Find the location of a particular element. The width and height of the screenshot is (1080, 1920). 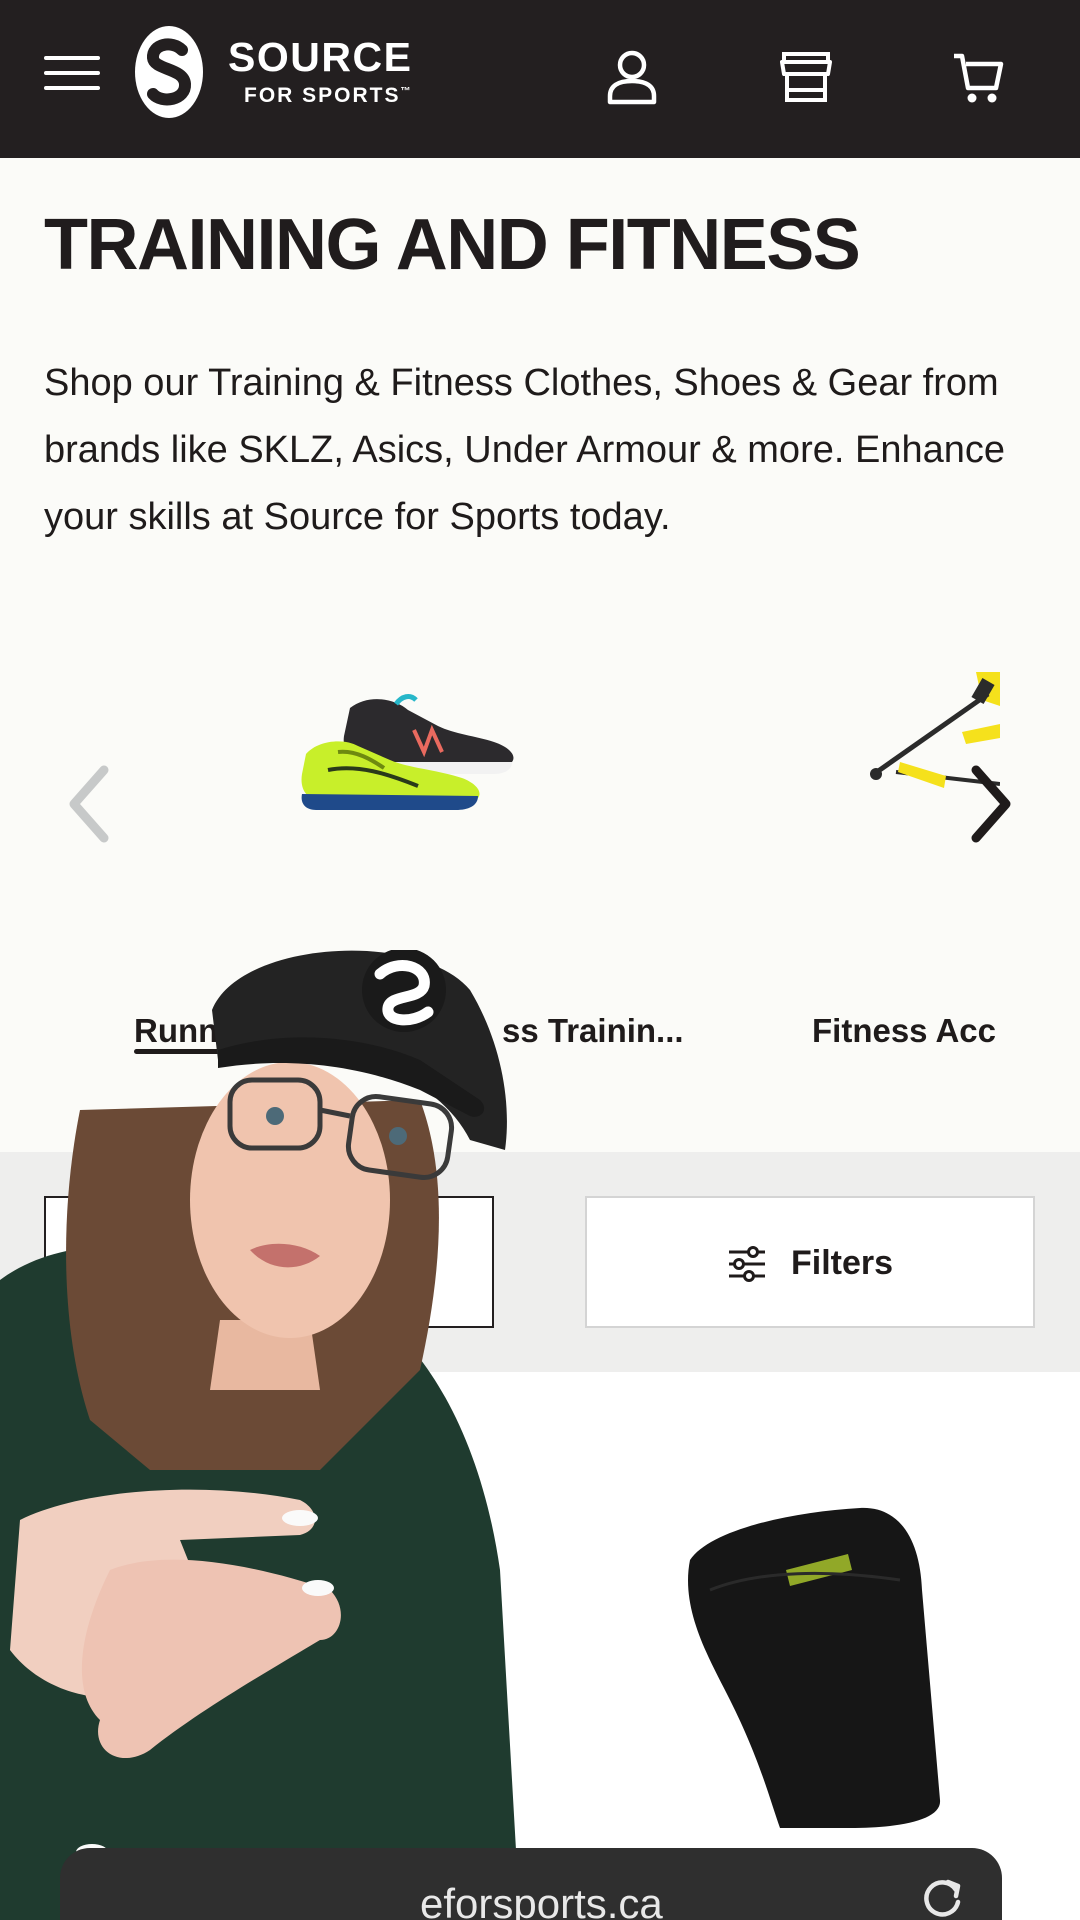

browser-url-text: eforsports.ca is located at coordinates (541, 1900).